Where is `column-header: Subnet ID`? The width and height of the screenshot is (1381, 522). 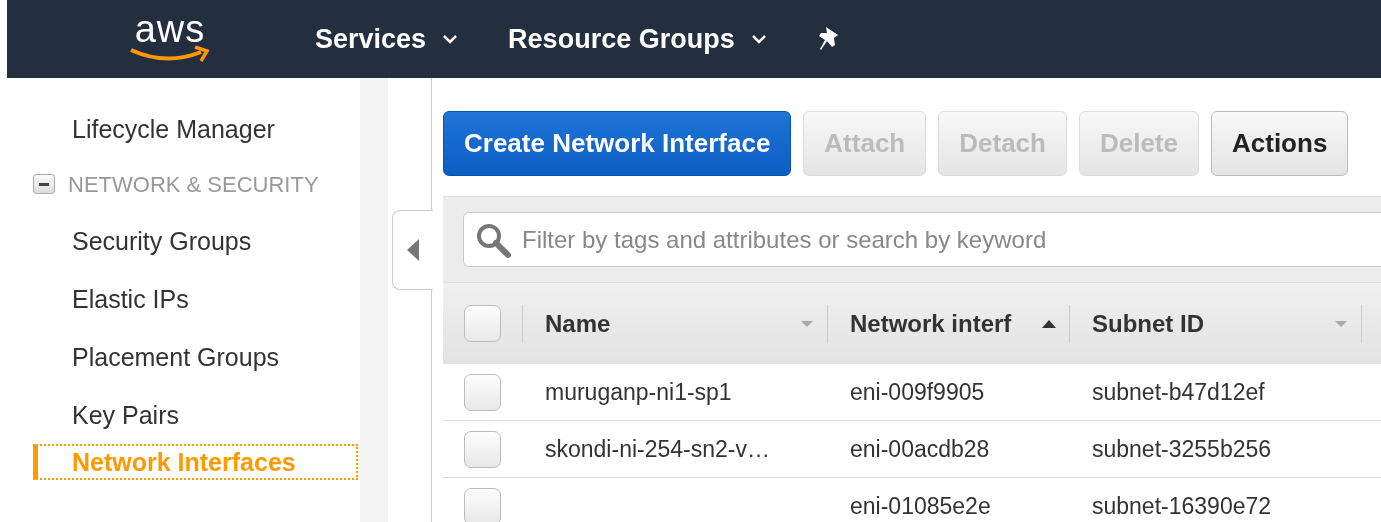
column-header: Subnet ID is located at coordinates (1148, 323).